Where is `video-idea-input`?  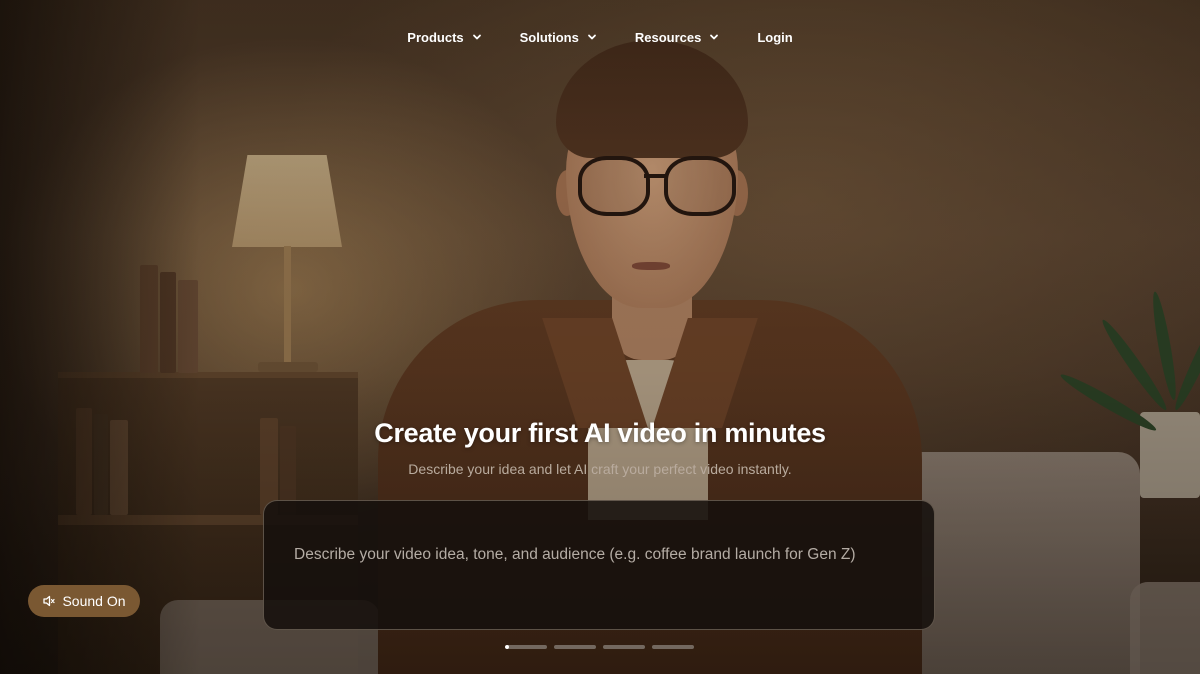
video-idea-input is located at coordinates (604, 555).